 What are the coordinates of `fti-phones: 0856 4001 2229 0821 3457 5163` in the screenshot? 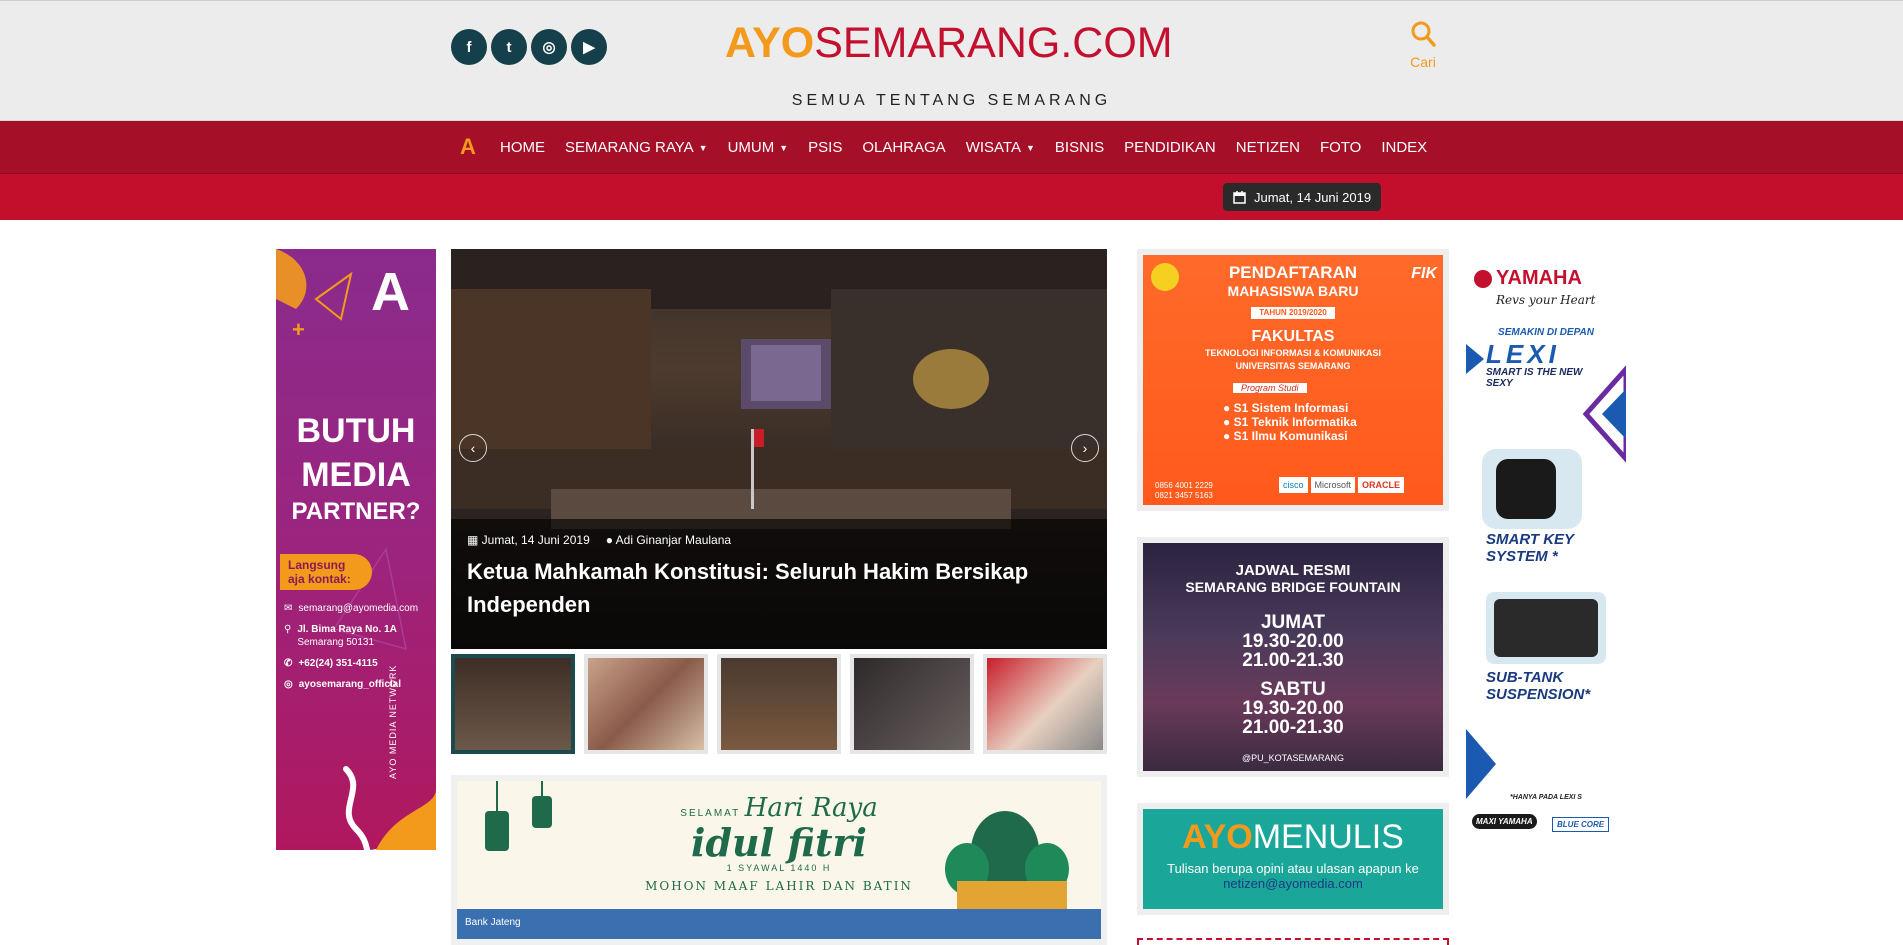 It's located at (1184, 491).